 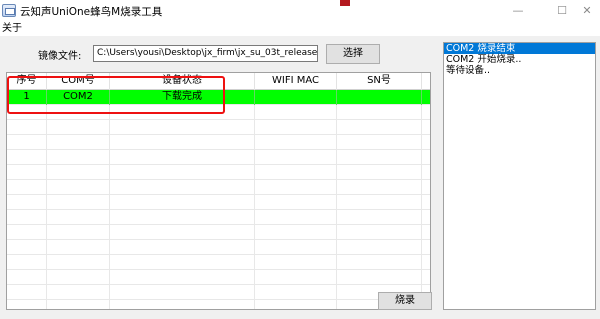 I want to click on row-sn-cell, so click(x=379, y=97).